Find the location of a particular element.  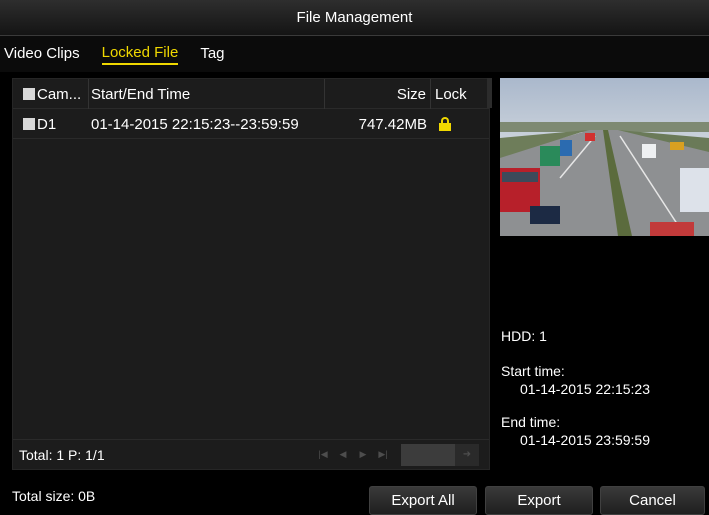

first-page-icon: |◀ is located at coordinates (323, 455).